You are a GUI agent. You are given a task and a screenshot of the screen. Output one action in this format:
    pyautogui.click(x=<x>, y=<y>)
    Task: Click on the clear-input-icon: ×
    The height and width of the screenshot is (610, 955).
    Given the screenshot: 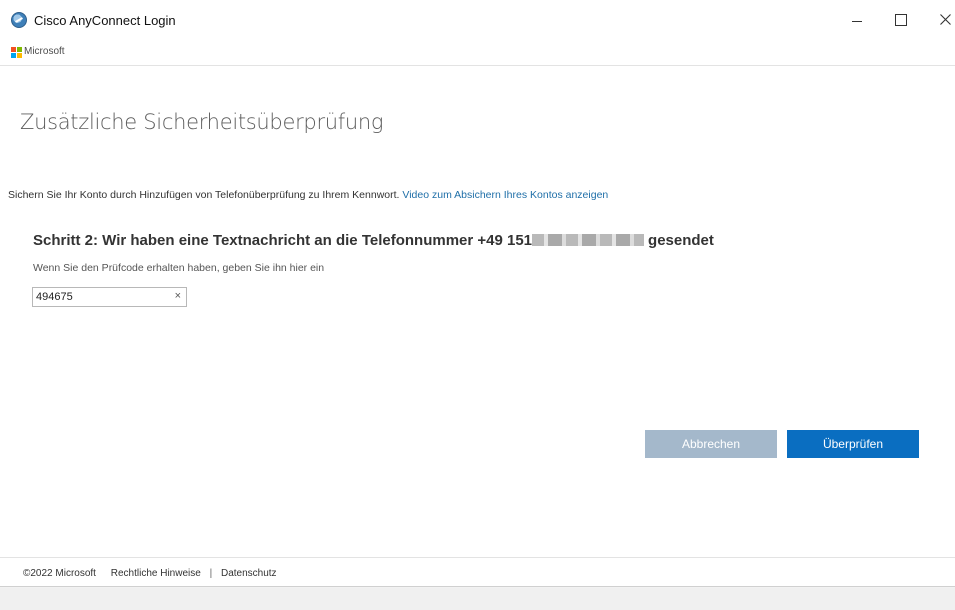 What is the action you would take?
    pyautogui.click(x=178, y=296)
    